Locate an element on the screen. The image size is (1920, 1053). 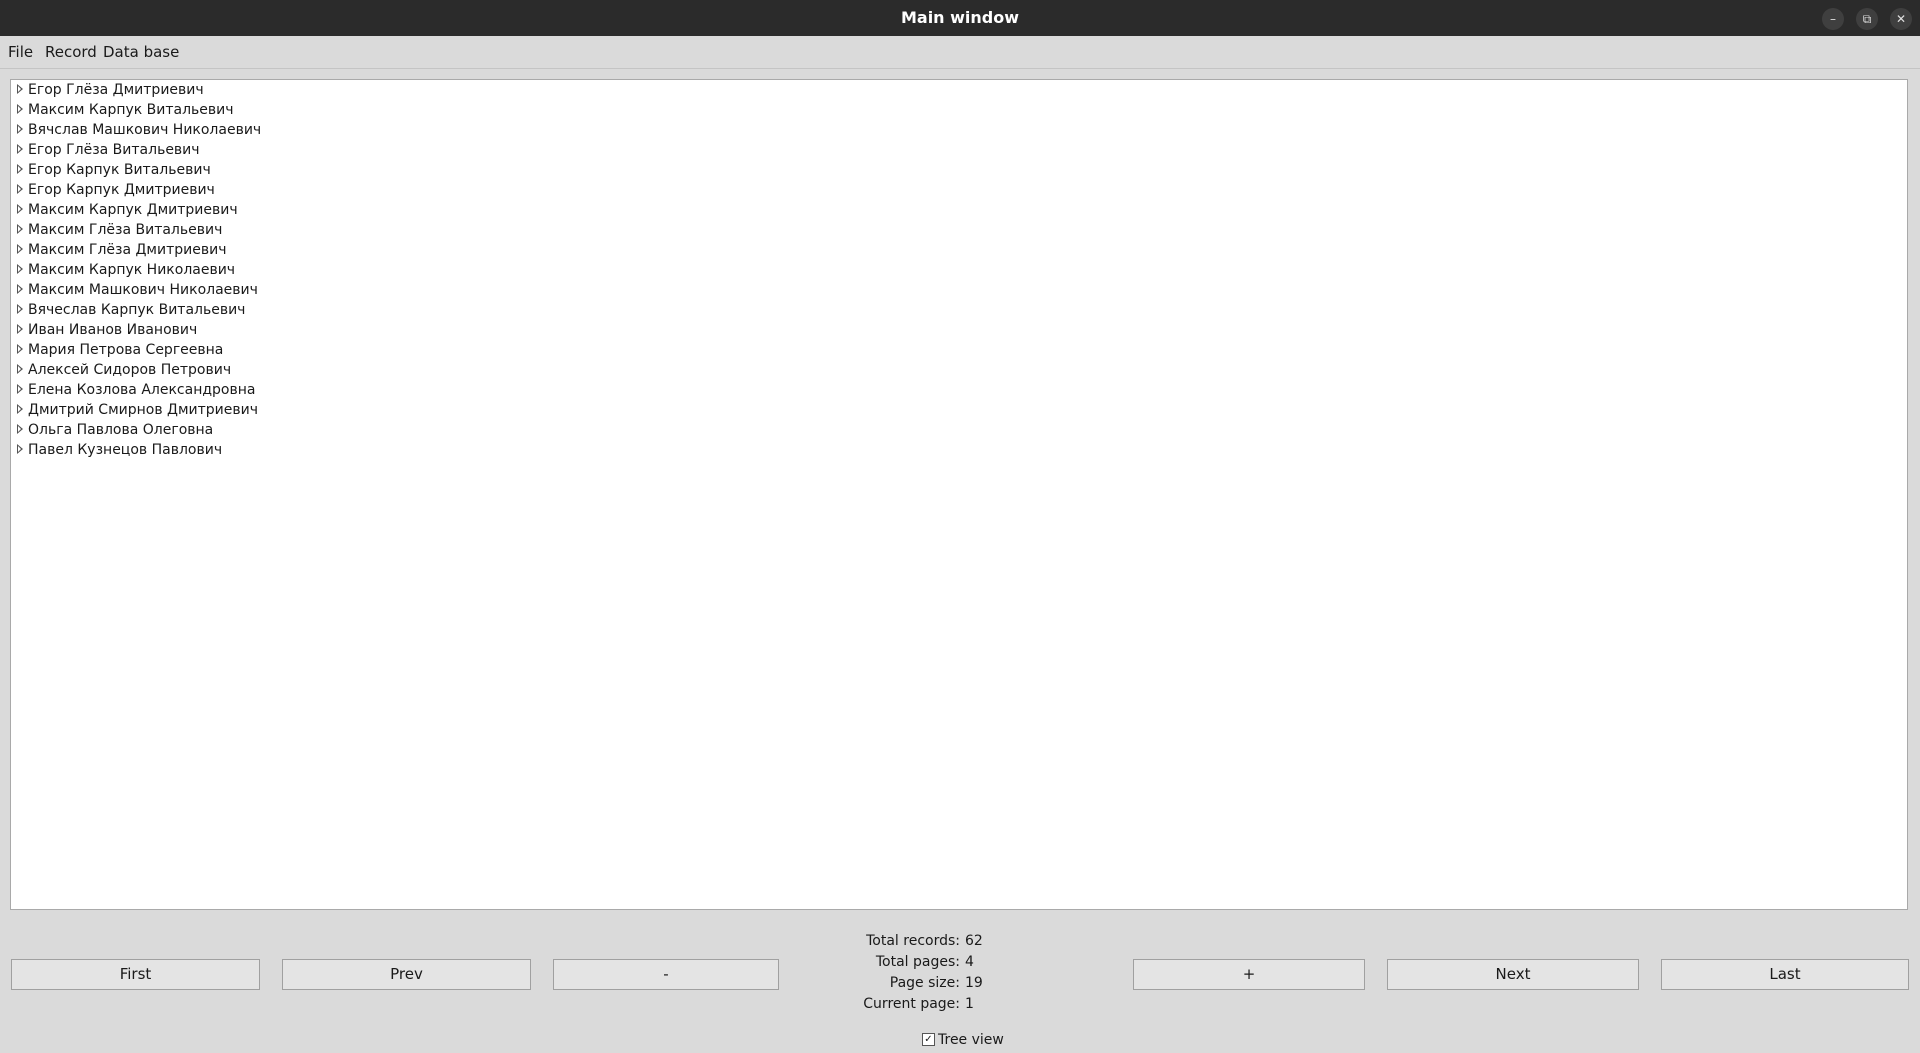
title-bar: Main window – ⧉ ✕ is located at coordinates (960, 18).